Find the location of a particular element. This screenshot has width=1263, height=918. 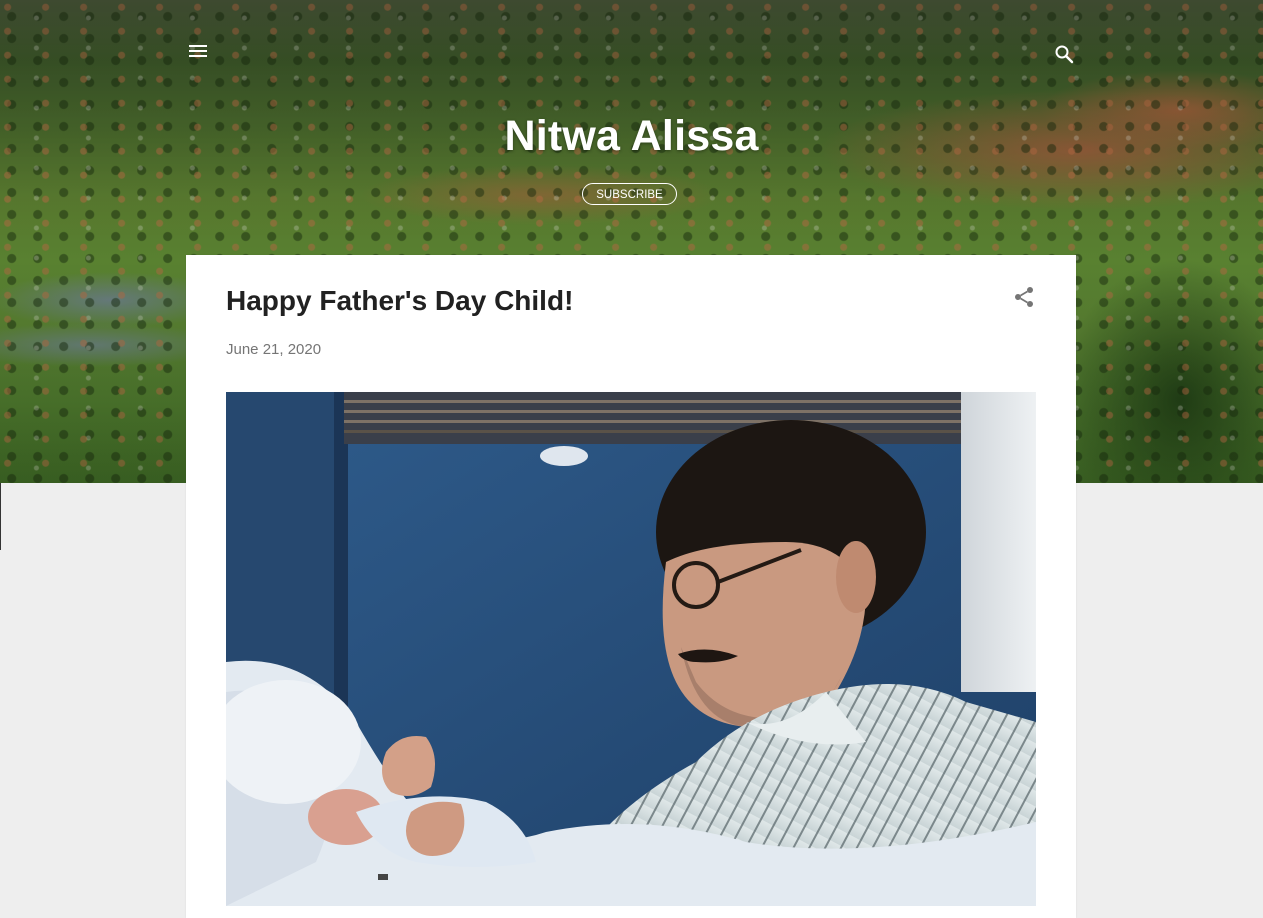

site-title: Nitwa Alissa is located at coordinates (631, 136).